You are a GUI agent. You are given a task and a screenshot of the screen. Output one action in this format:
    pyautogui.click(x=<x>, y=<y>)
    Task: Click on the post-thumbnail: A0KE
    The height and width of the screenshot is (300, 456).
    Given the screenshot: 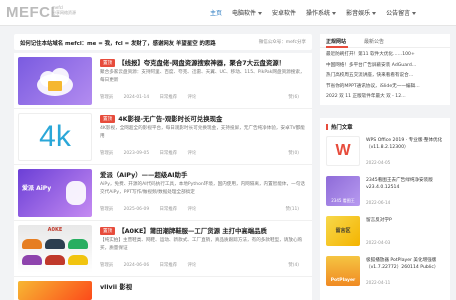 What is the action you would take?
    pyautogui.click(x=55, y=249)
    